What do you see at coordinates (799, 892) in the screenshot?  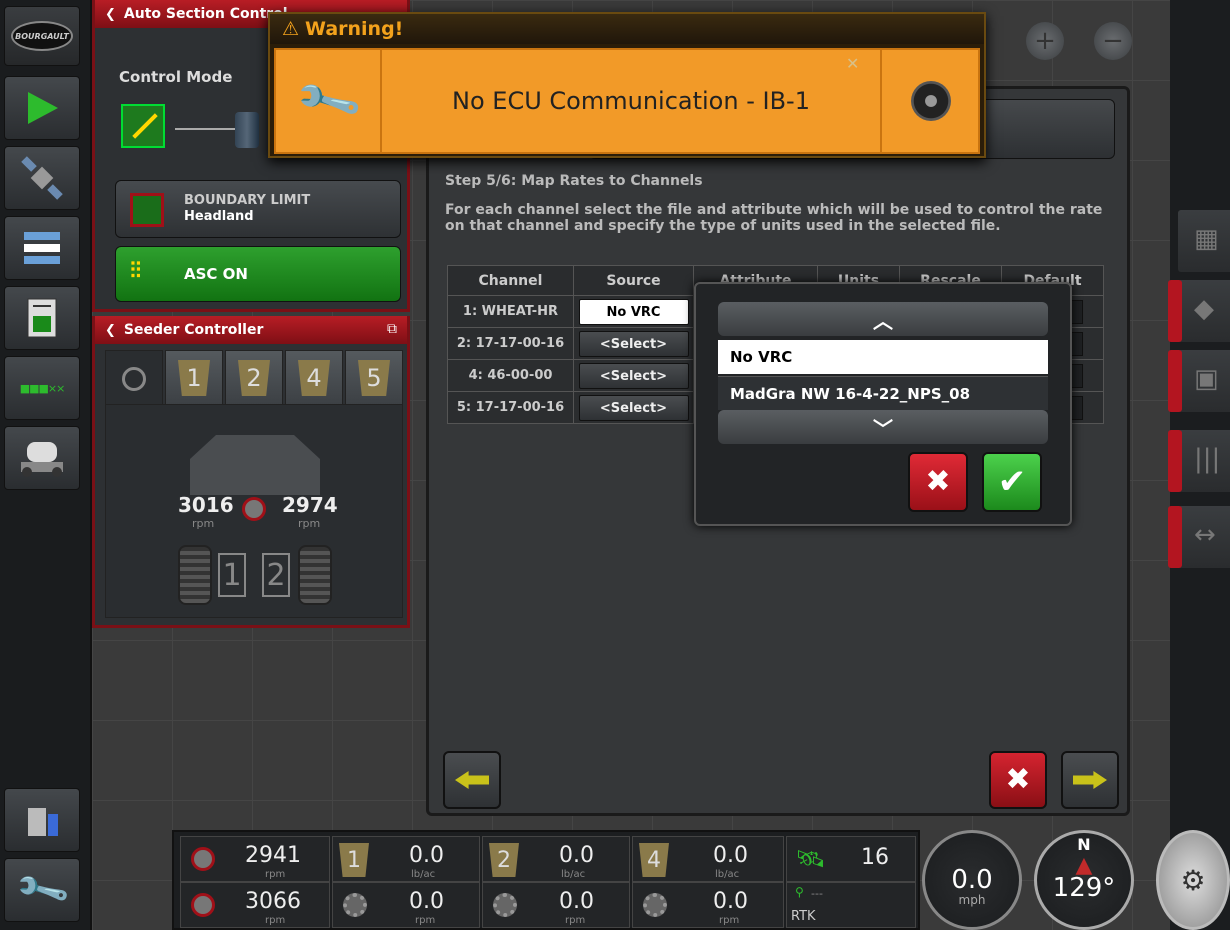 I see `signal-icon: ⚲` at bounding box center [799, 892].